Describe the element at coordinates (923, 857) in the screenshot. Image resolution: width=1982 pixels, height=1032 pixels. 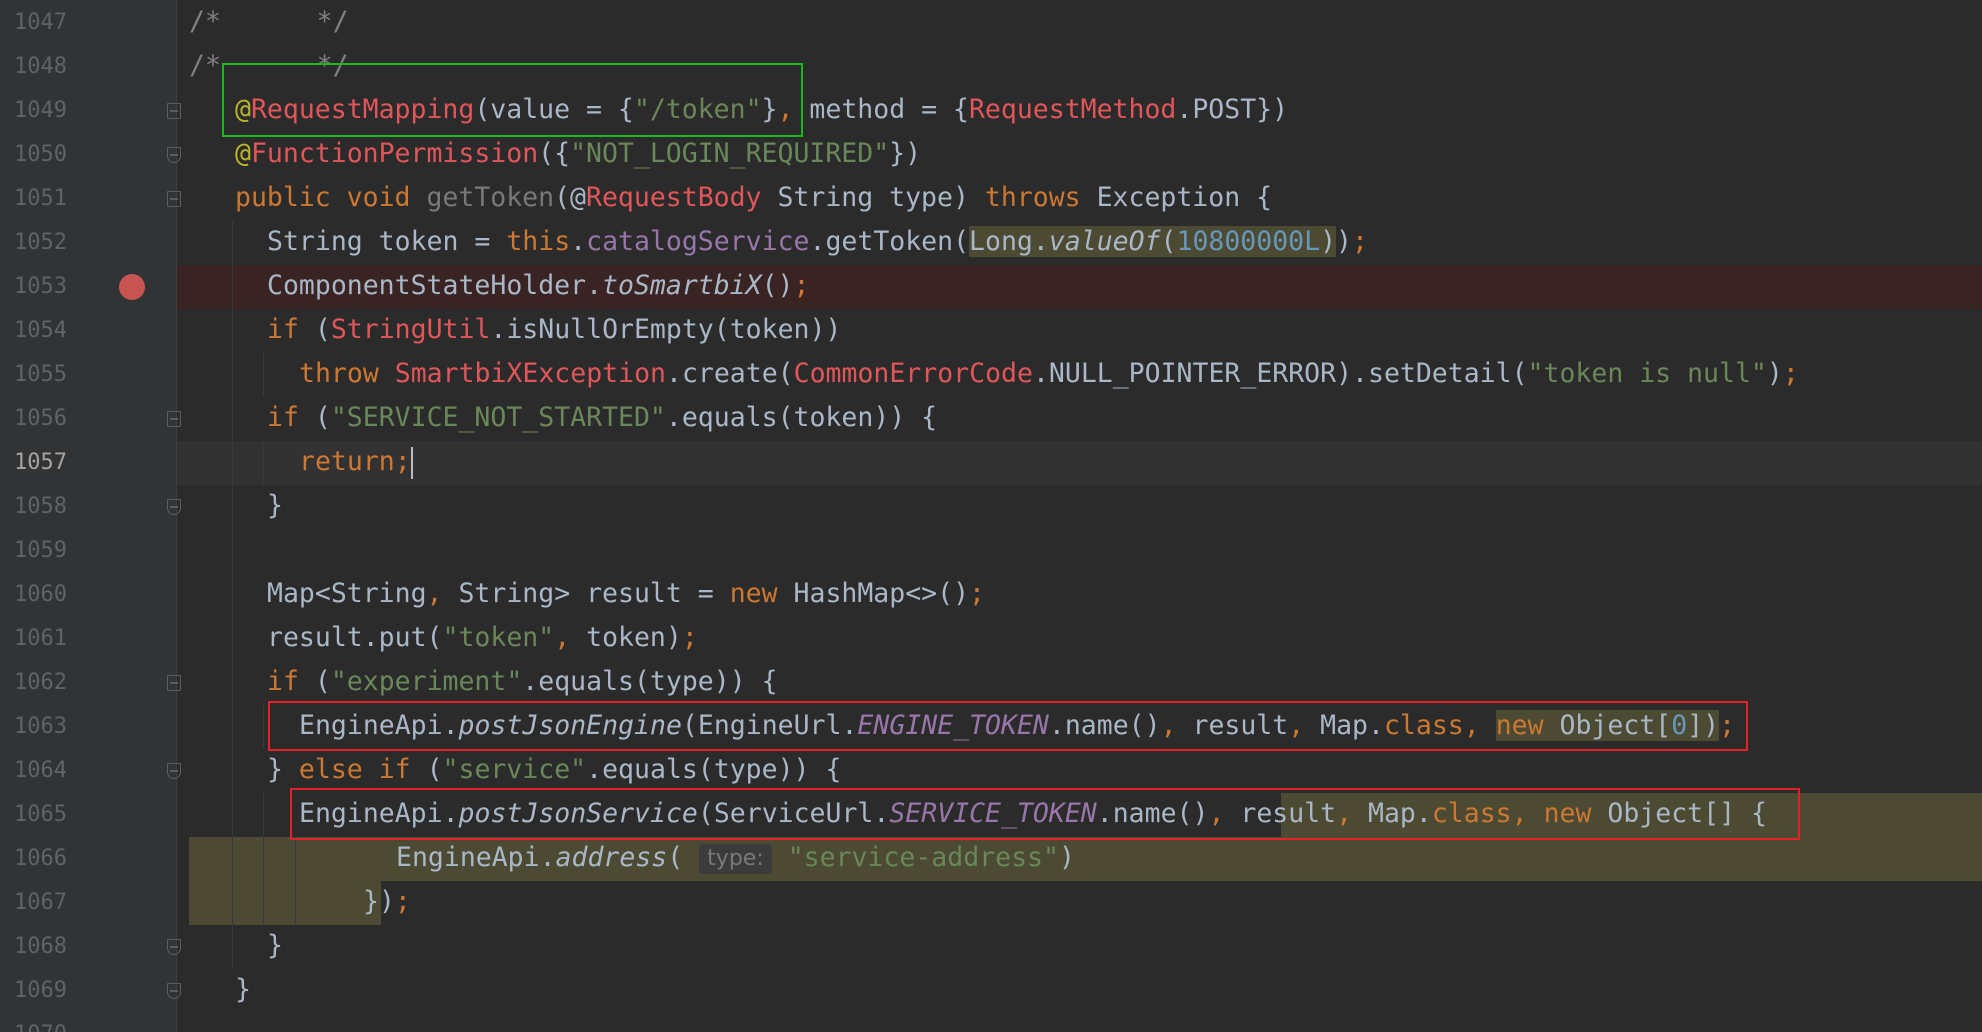
I see `string-literal: "service-address"` at that location.